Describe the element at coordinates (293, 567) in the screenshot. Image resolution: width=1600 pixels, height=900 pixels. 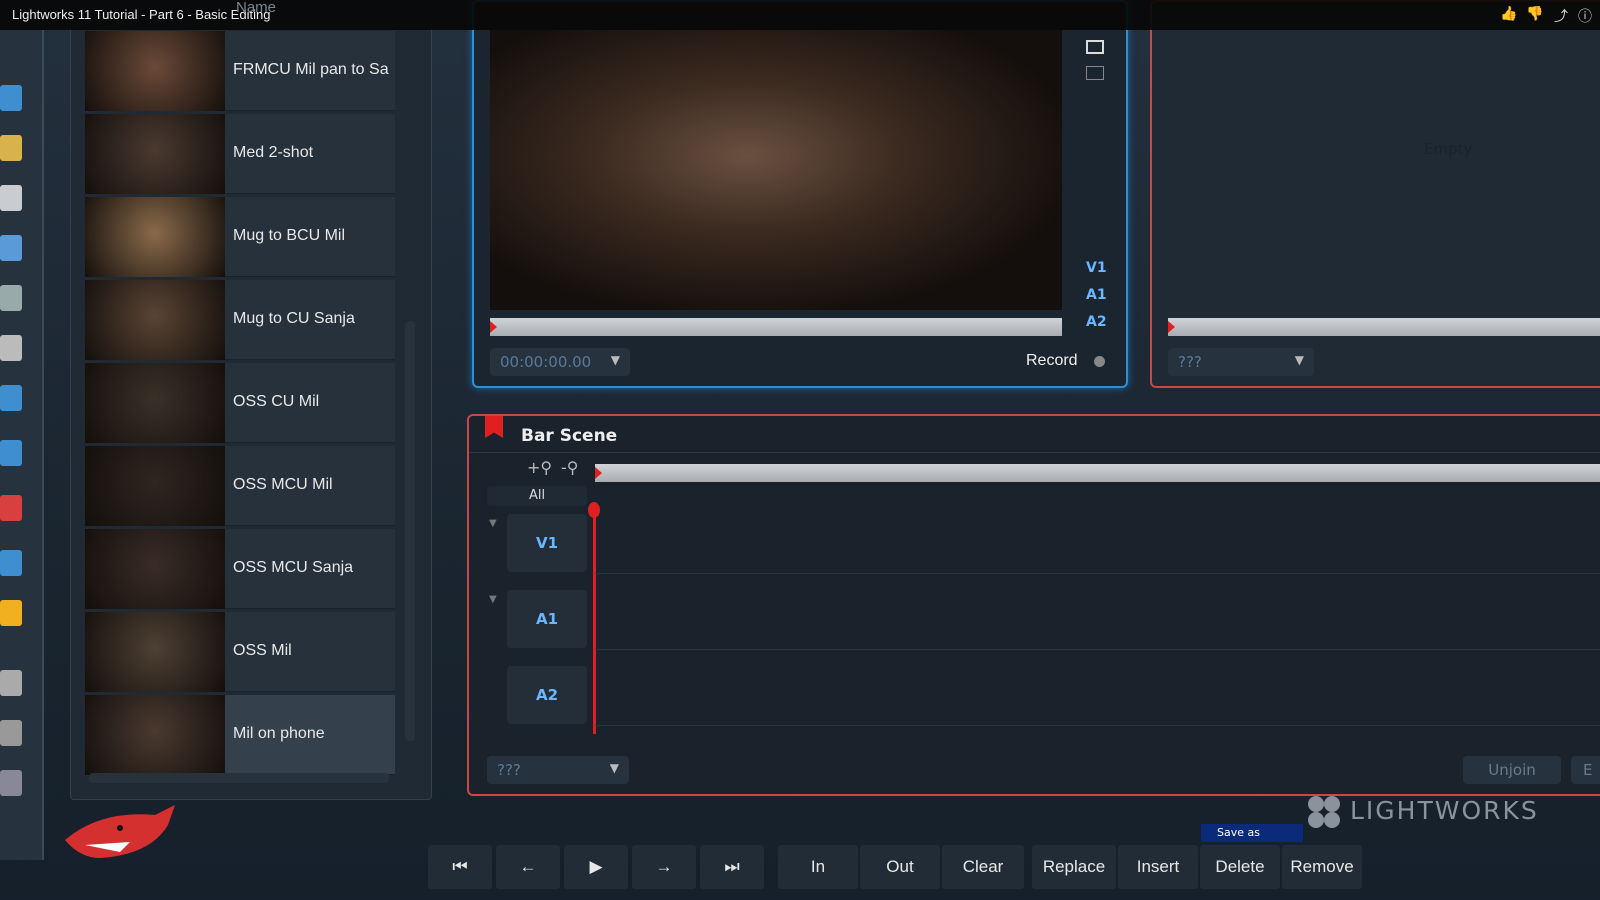
I see `clip-name: OSS MCU Sanja` at that location.